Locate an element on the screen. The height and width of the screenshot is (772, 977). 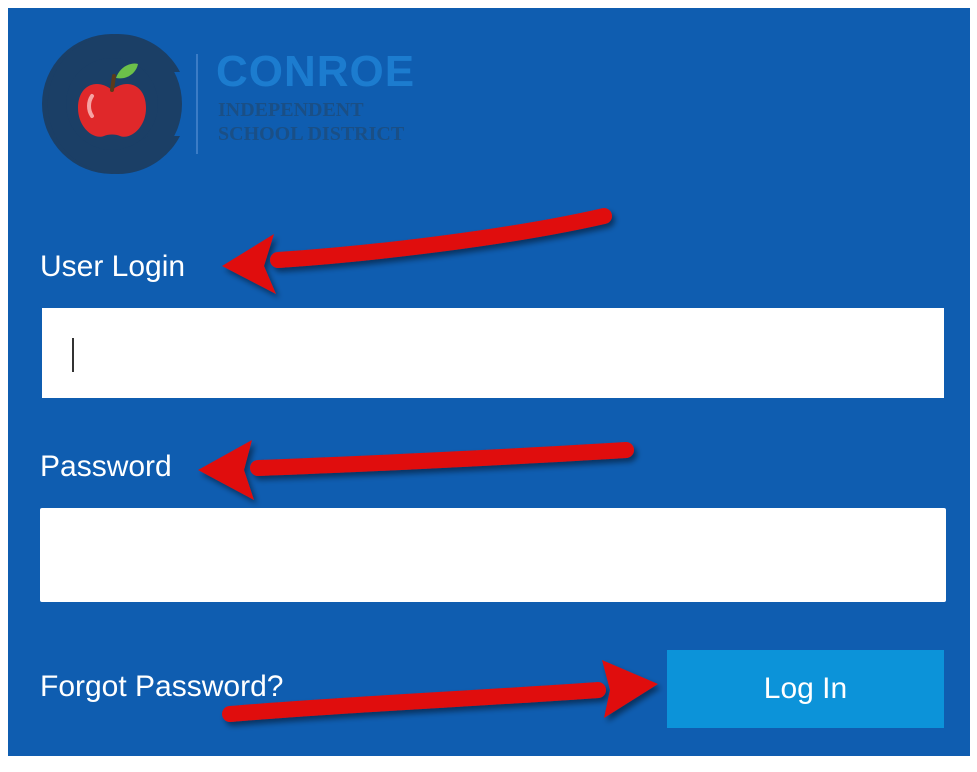
user-login-label: User Login is located at coordinates (113, 266).